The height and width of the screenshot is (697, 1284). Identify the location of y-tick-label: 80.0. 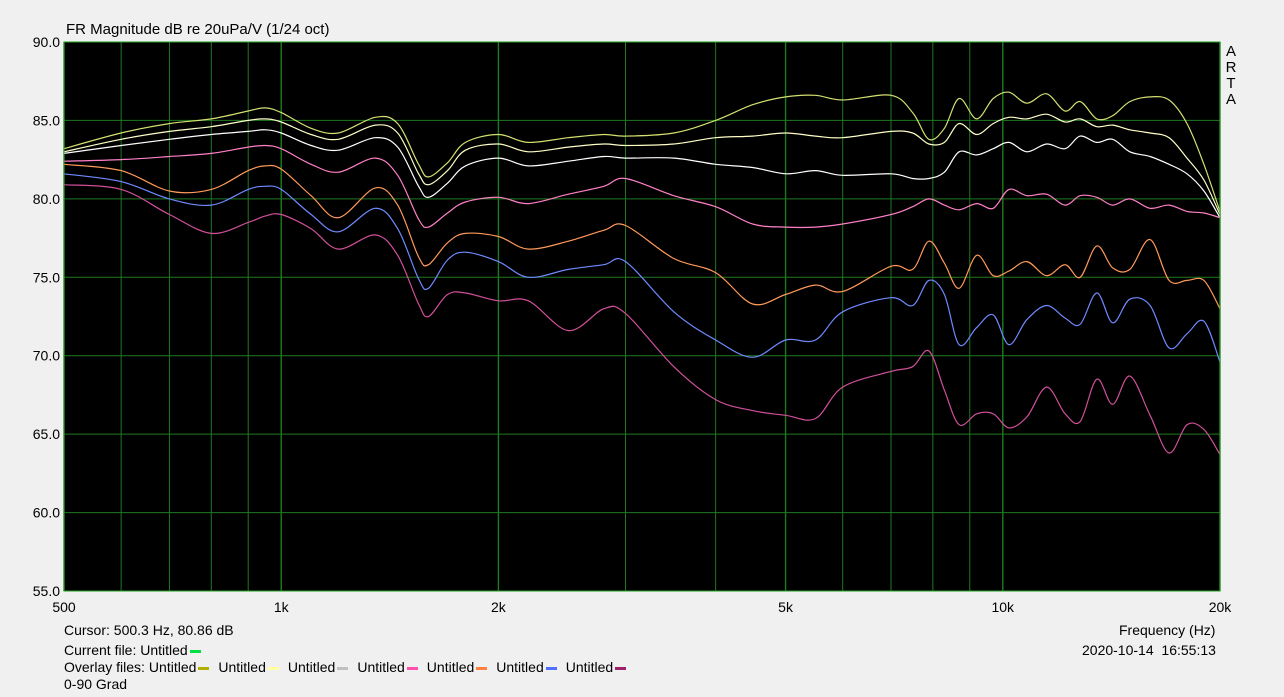
(46, 199).